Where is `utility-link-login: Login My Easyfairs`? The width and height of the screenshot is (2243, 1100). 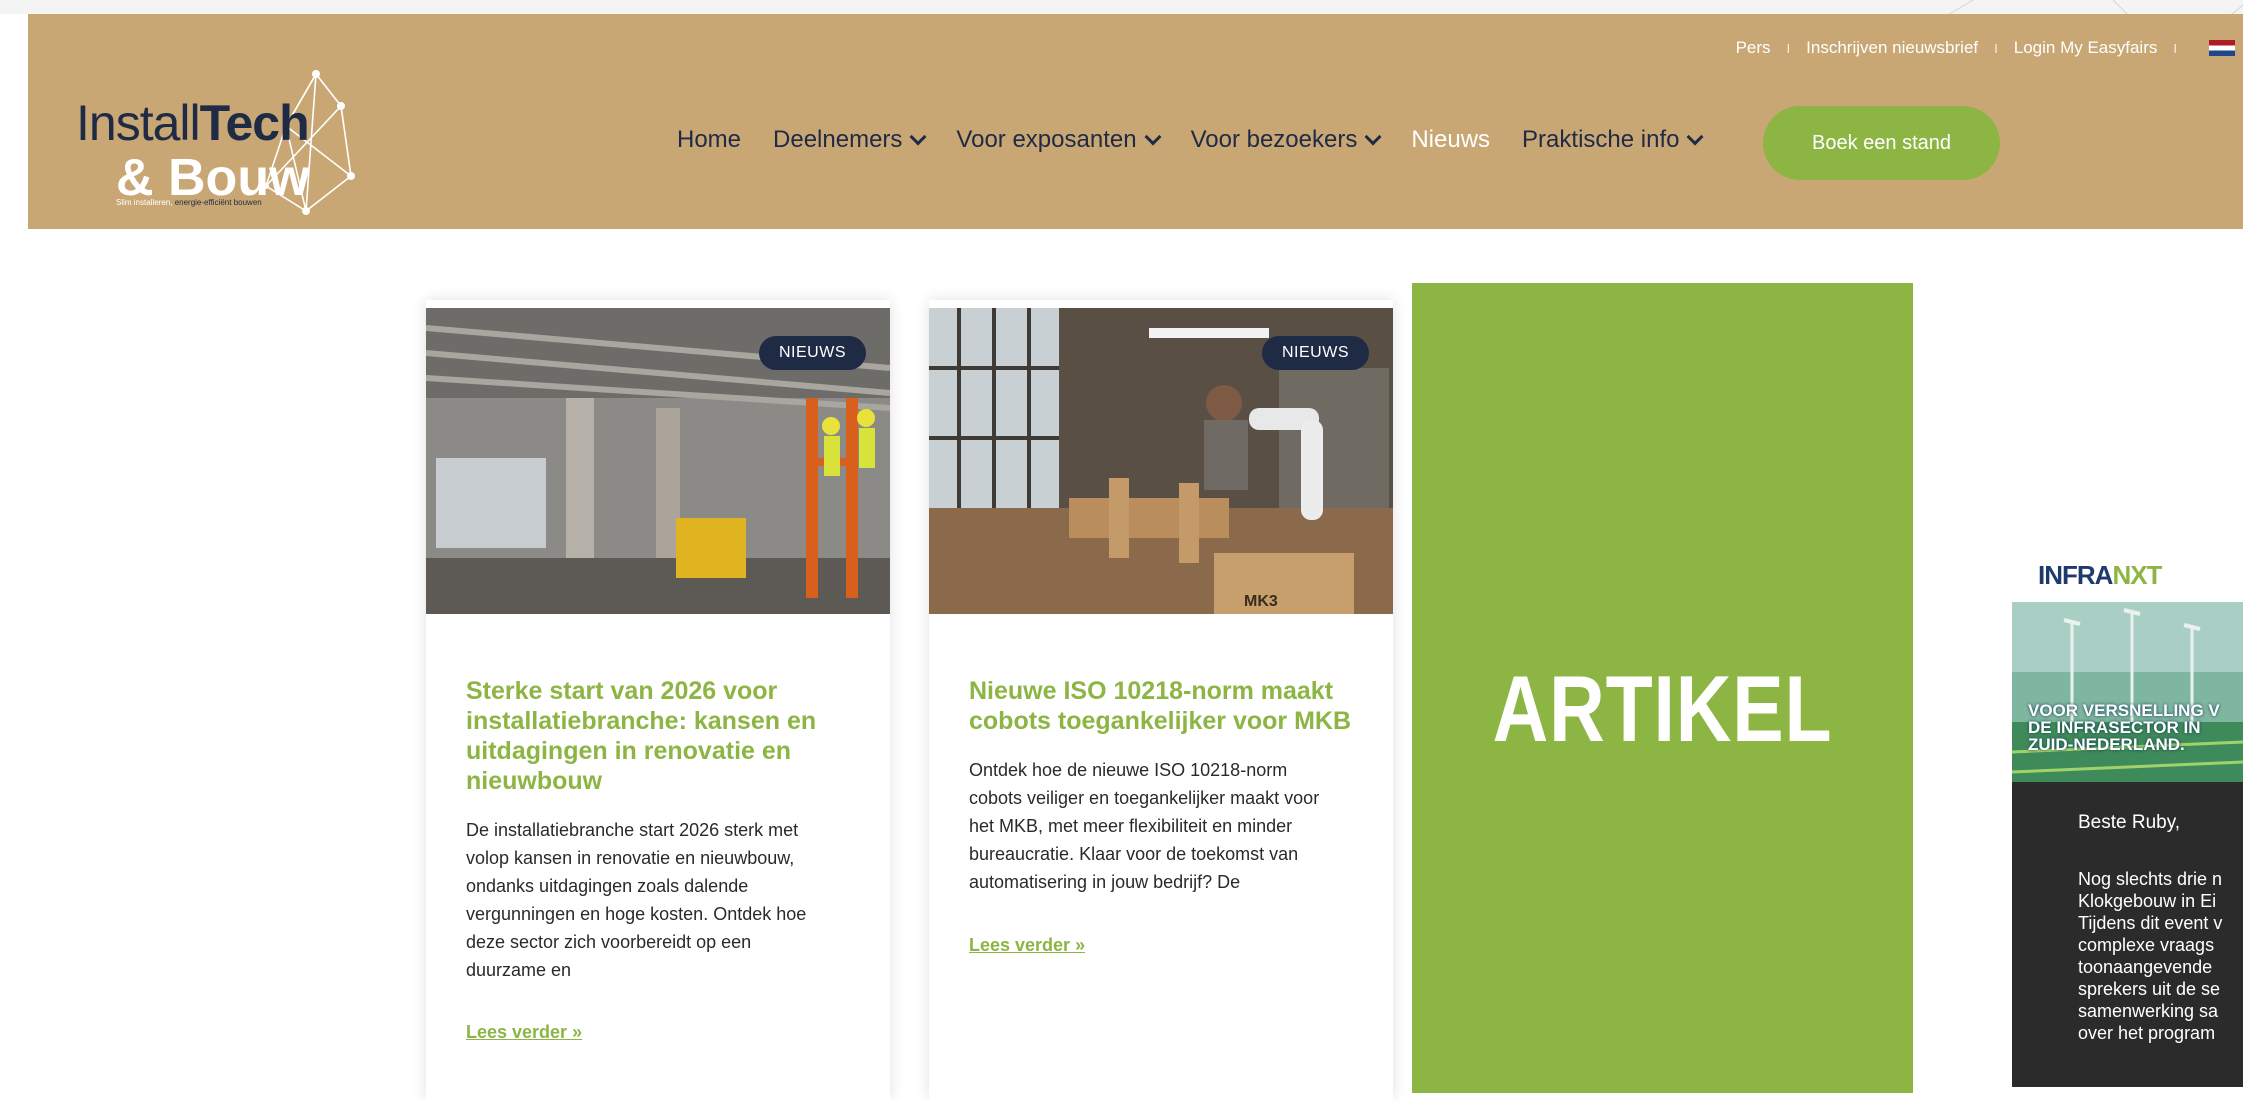 utility-link-login: Login My Easyfairs is located at coordinates (2086, 48).